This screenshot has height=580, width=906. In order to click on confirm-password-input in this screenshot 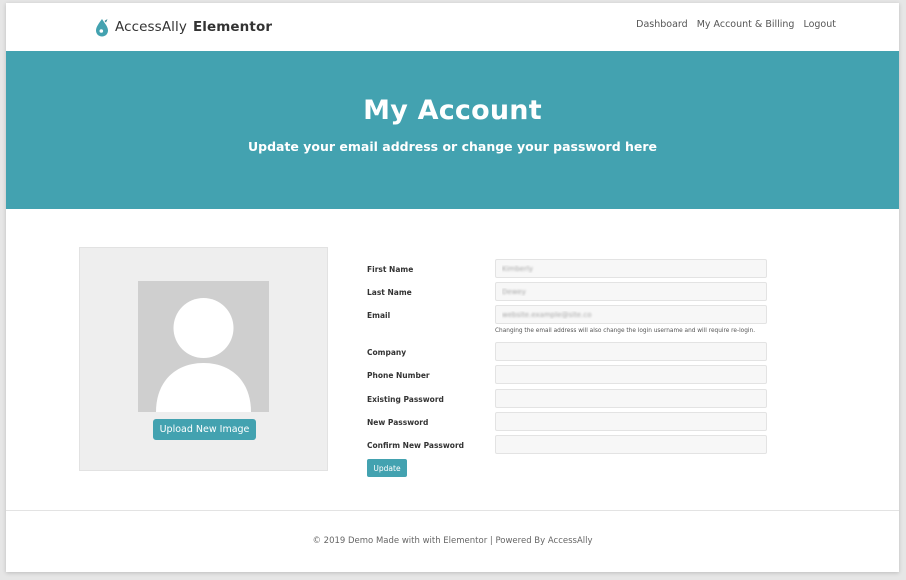, I will do `click(631, 444)`.